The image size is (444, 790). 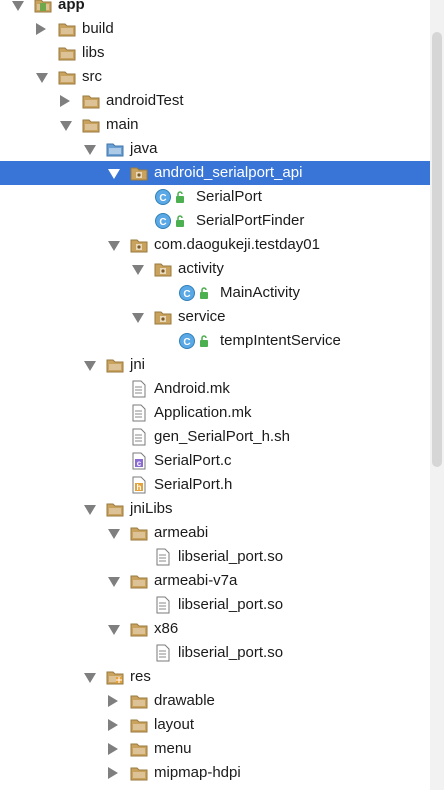 What do you see at coordinates (71, 6) in the screenshot?
I see `tree-item-label: app` at bounding box center [71, 6].